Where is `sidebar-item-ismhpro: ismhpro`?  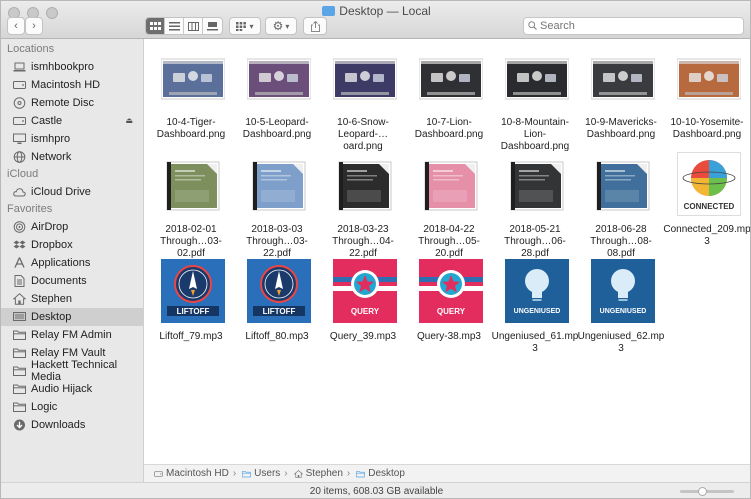
sidebar-item-ismhpro: ismhpro is located at coordinates (72, 139).